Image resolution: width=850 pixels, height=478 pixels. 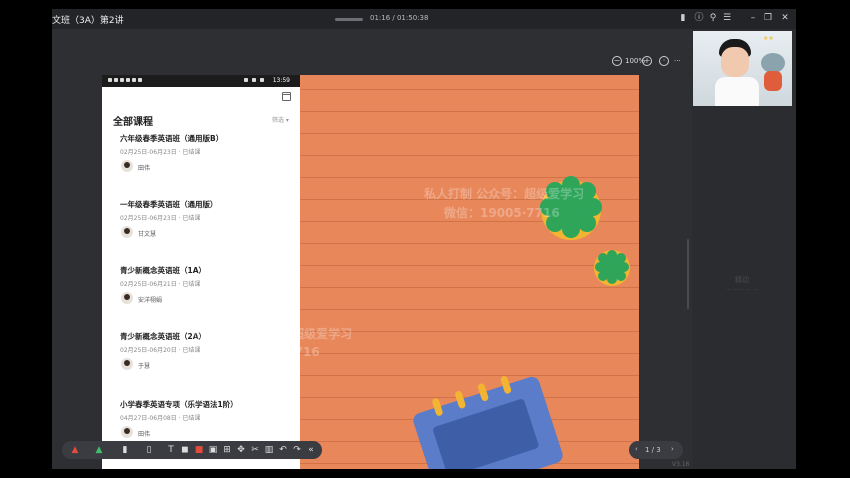 I want to click on window-title: 文班（3A）第2讲, so click(x=88, y=21).